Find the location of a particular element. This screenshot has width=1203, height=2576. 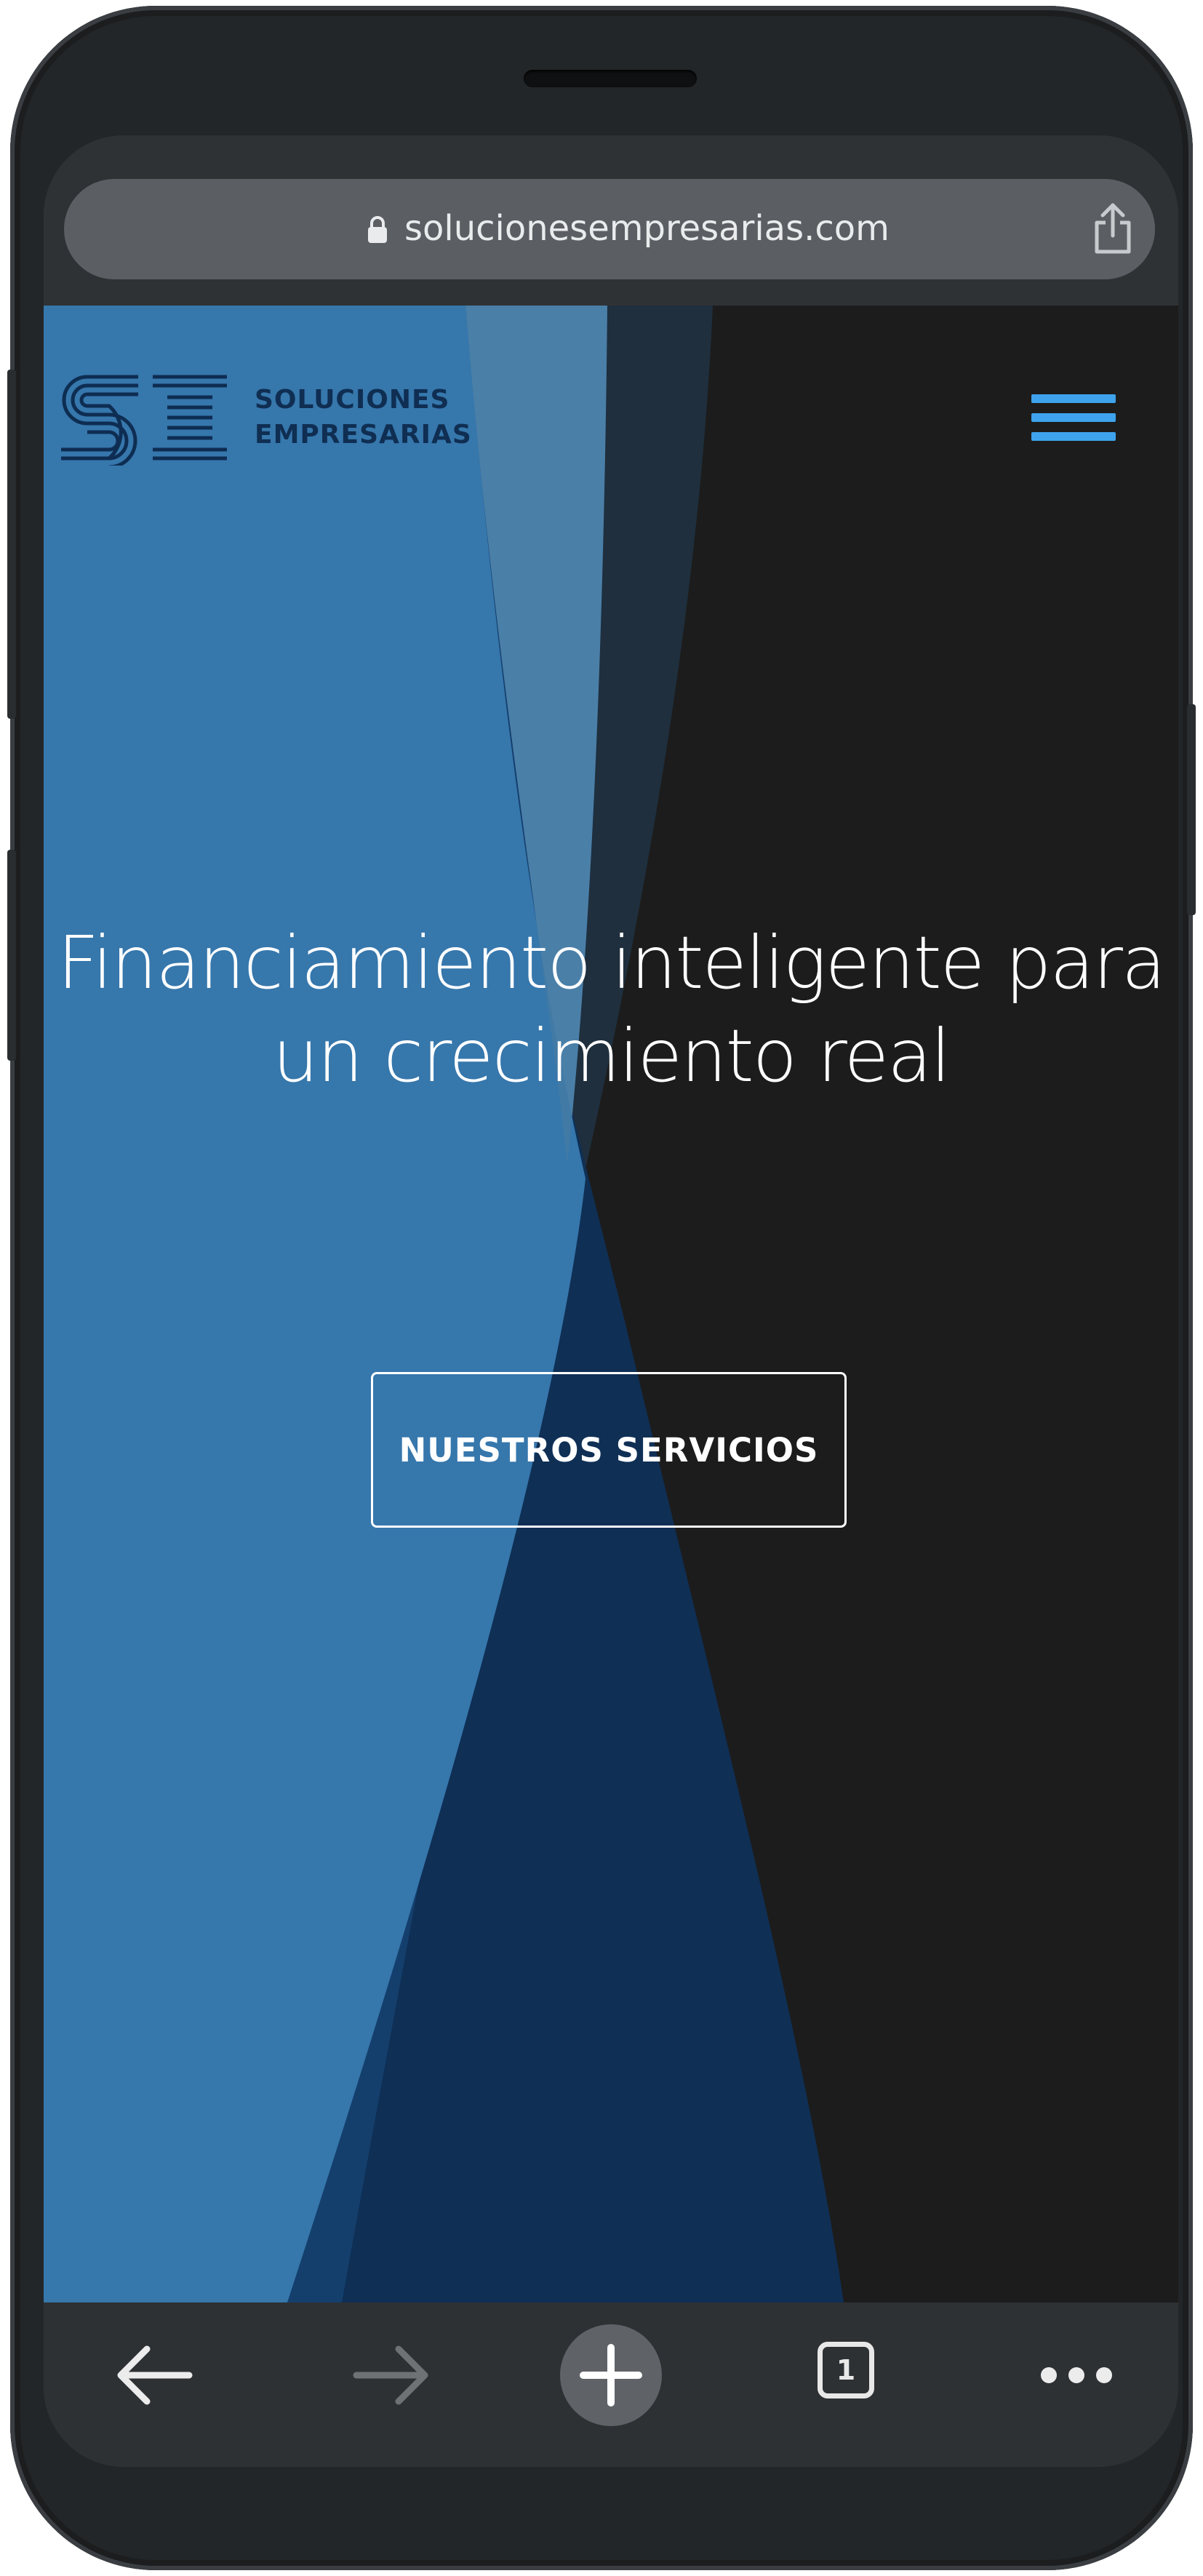

arrow-right-icon is located at coordinates (393, 2375).